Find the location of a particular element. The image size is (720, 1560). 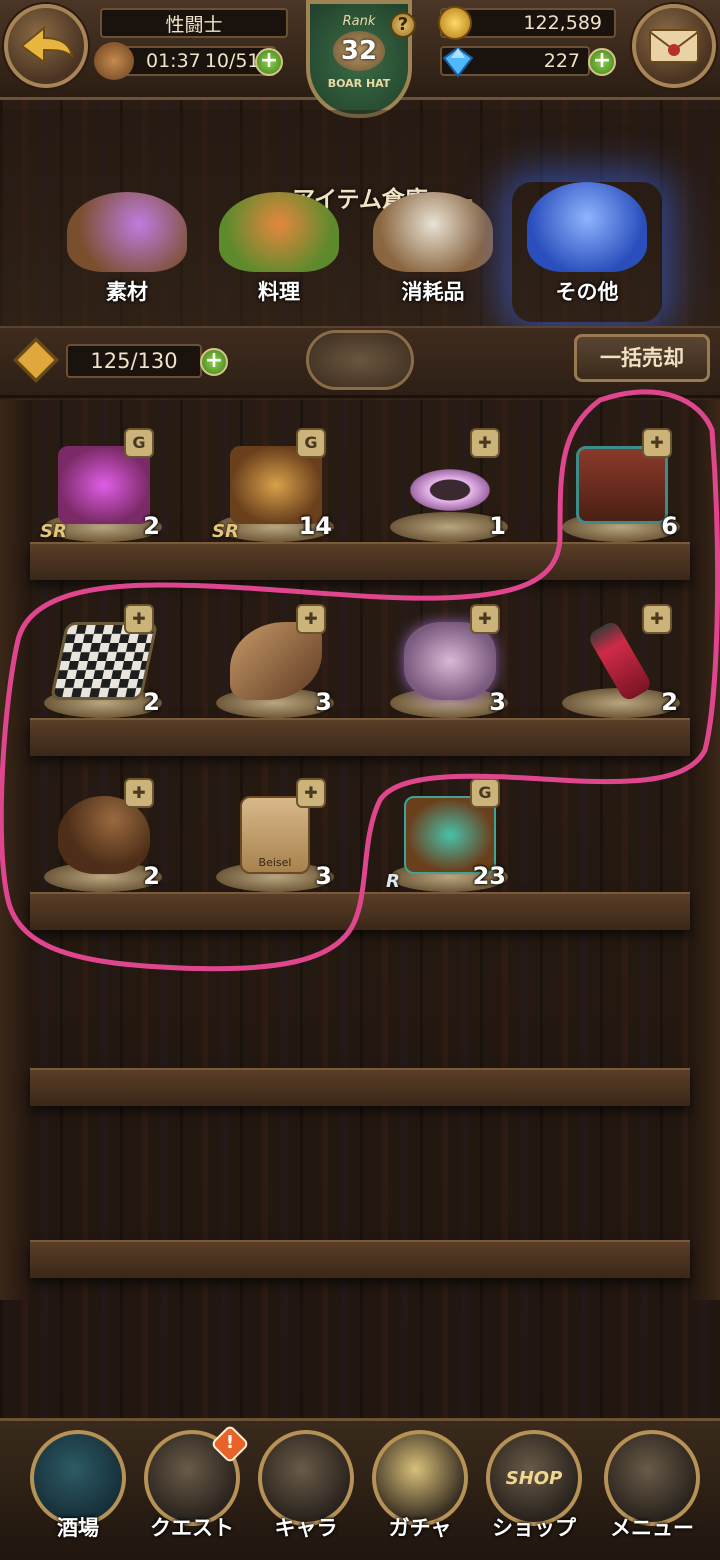

category-materials: 素材 is located at coordinates (127, 257).